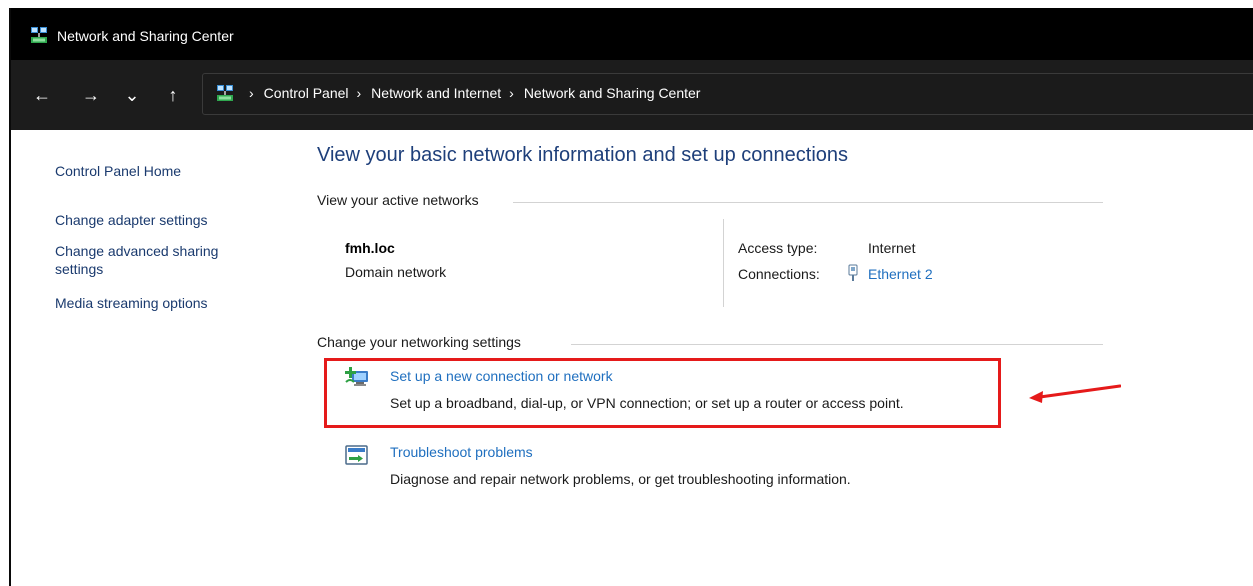 This screenshot has width=1253, height=586. Describe the element at coordinates (165, 220) in the screenshot. I see `sidebar-item-change-adapter-settings: Change adapter settings` at that location.